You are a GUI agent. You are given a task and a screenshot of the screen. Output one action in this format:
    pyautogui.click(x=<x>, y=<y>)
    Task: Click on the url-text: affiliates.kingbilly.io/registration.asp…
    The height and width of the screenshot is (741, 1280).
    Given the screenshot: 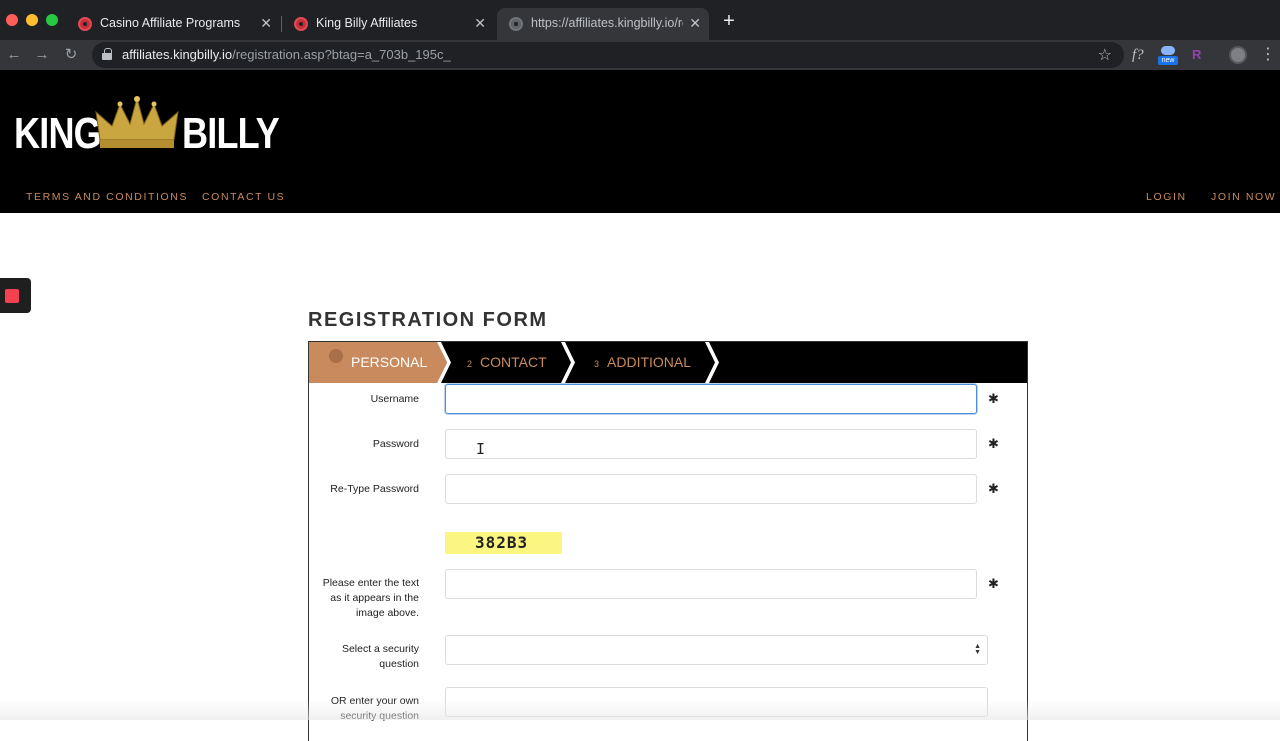 What is the action you would take?
    pyautogui.click(x=286, y=54)
    